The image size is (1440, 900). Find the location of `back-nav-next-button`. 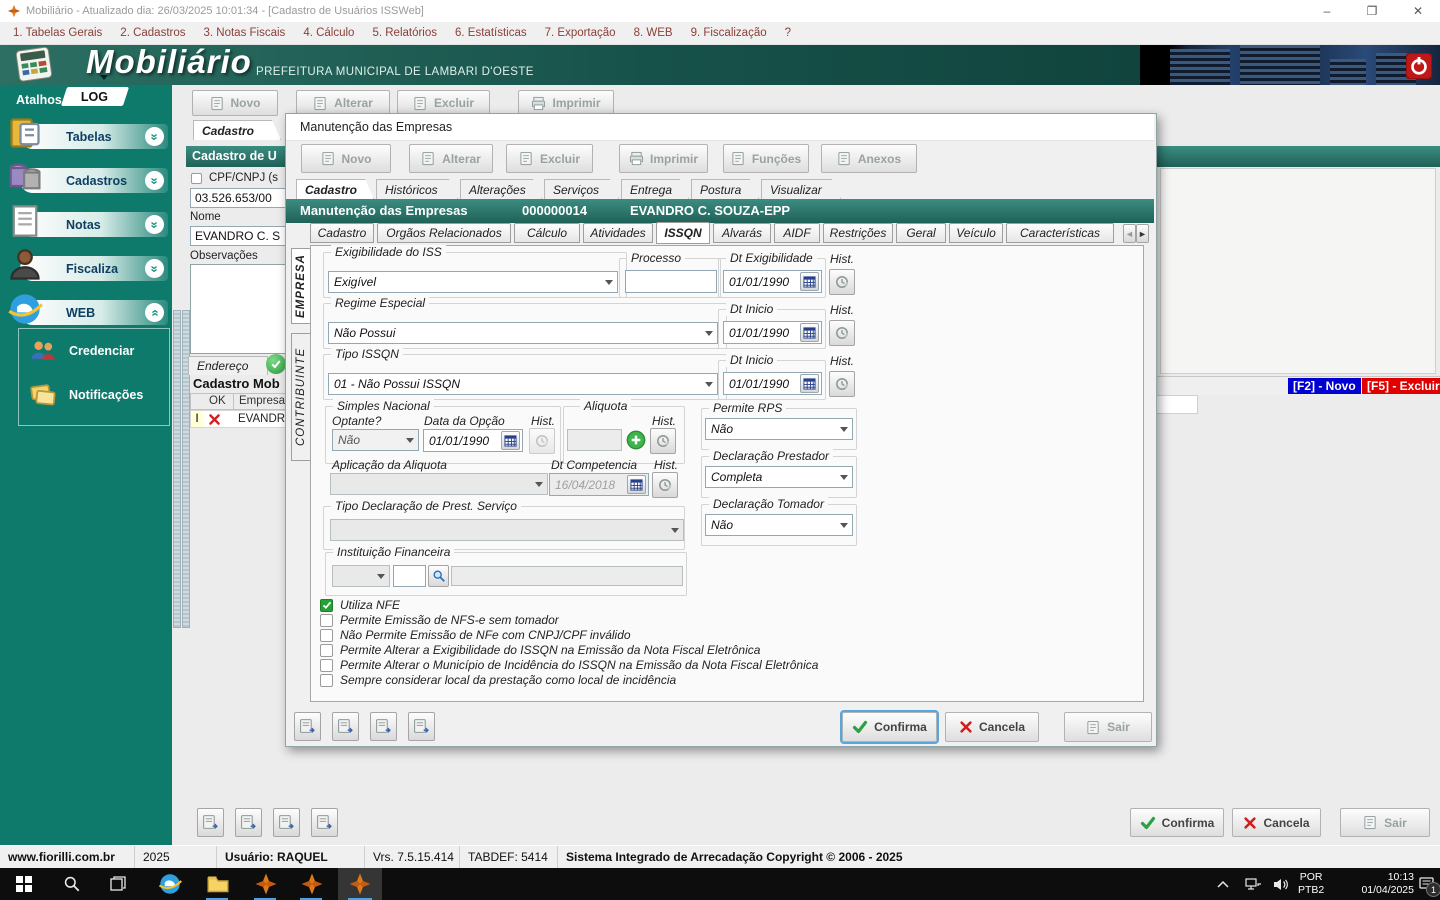

back-nav-next-button is located at coordinates (286, 822).